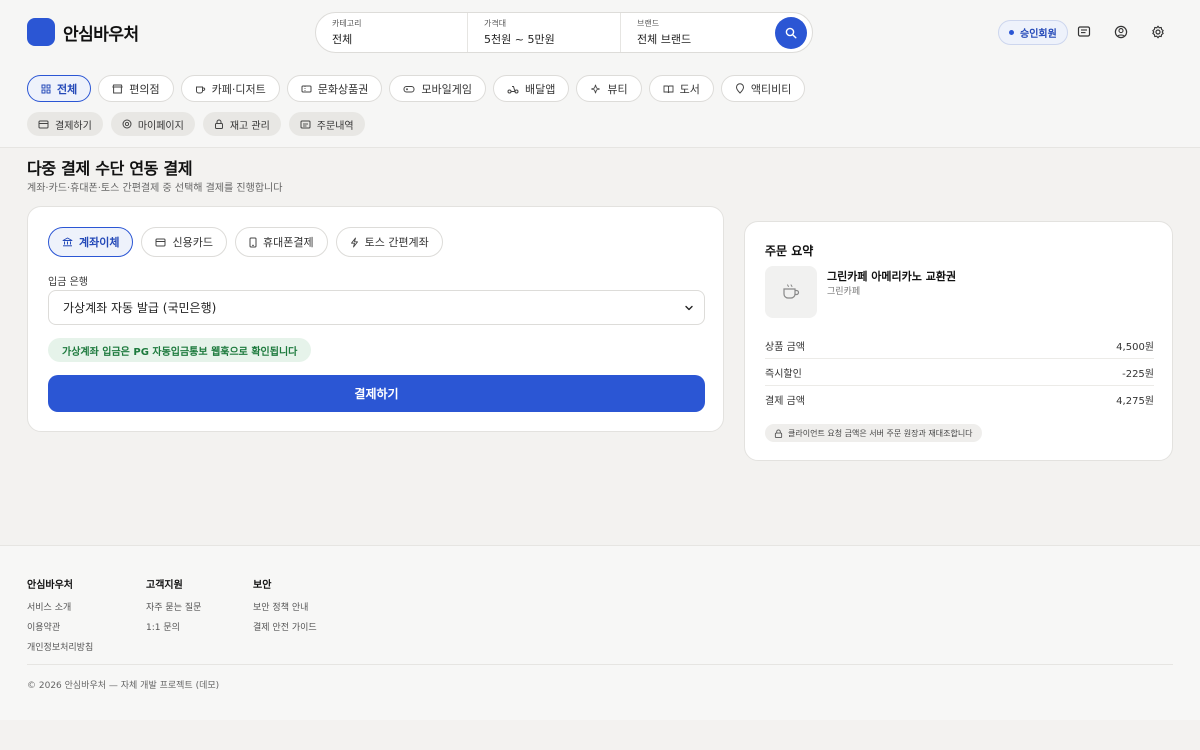 This screenshot has width=1200, height=750. Describe the element at coordinates (785, 401) in the screenshot. I see `price-row-label: 결제 금액` at that location.